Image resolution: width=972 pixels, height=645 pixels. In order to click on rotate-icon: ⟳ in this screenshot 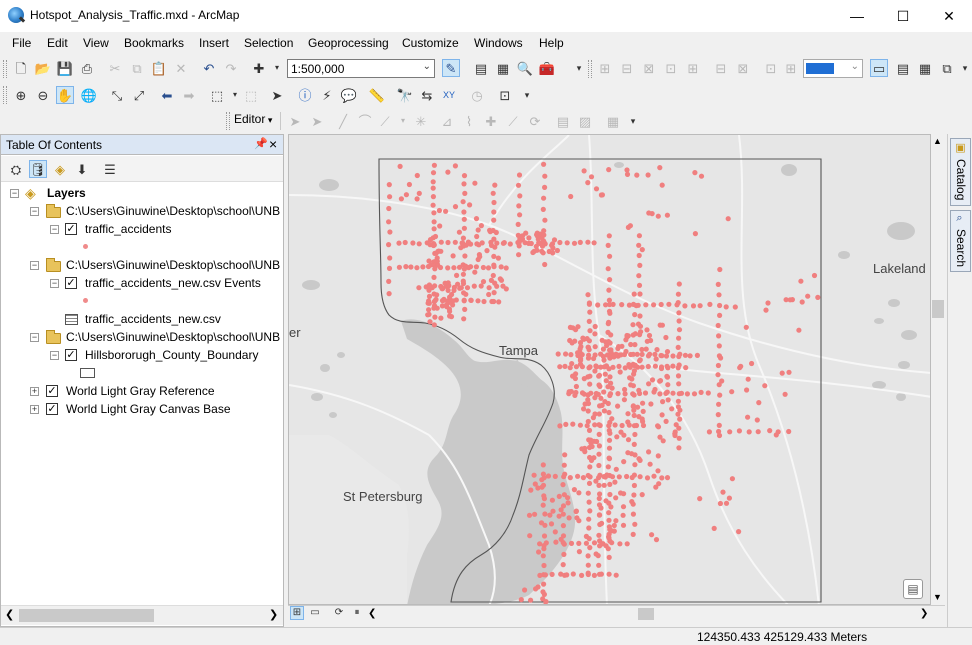, I will do `click(535, 121)`.